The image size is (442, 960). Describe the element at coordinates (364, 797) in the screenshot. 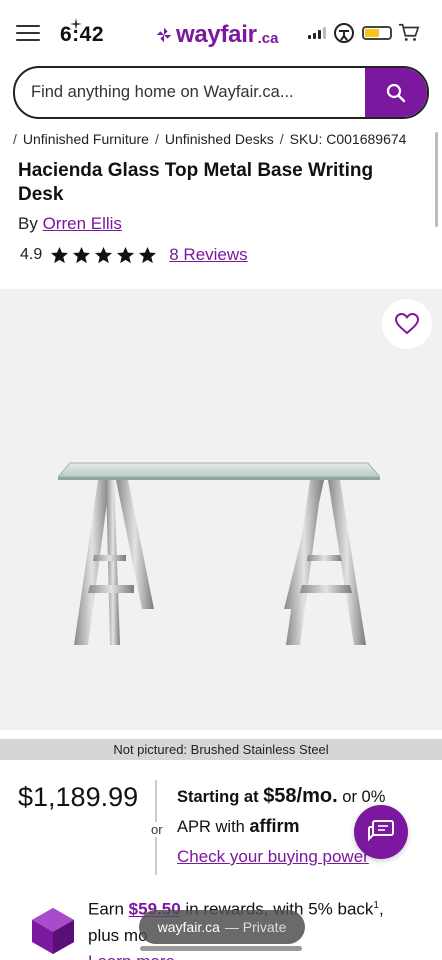

I see `zero-percent-label: or 0%` at that location.